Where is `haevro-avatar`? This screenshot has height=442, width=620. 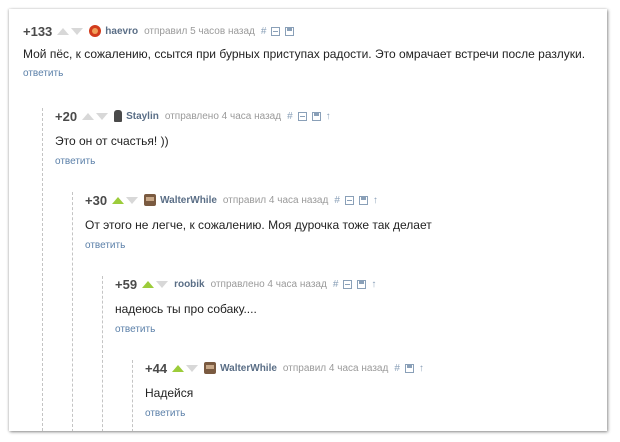
haevro-avatar is located at coordinates (95, 31).